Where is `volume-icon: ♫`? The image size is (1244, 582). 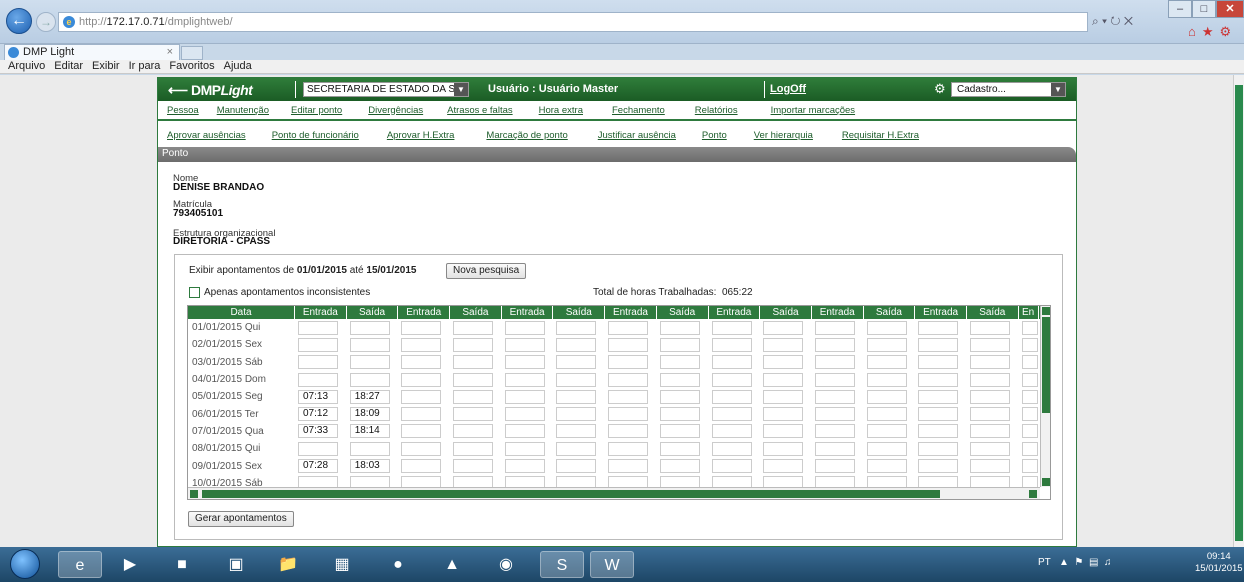 volume-icon: ♫ is located at coordinates (1108, 562).